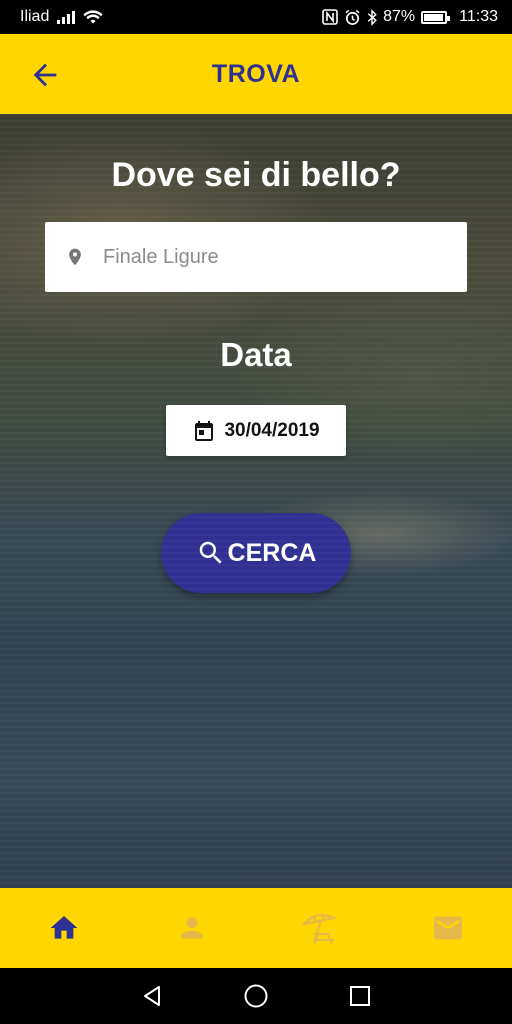 The image size is (512, 1024). What do you see at coordinates (210, 552) in the screenshot?
I see `search-icon` at bounding box center [210, 552].